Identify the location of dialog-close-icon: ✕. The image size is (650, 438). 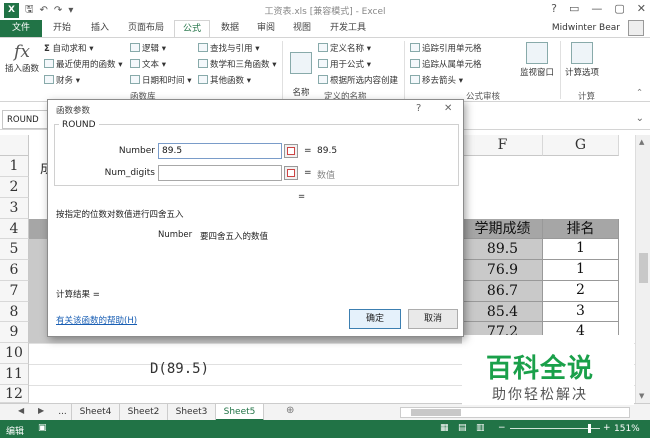
(448, 108).